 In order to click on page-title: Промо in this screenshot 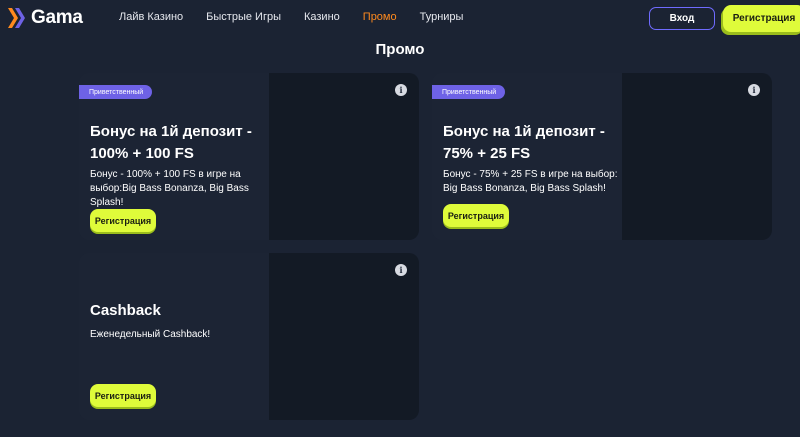, I will do `click(400, 49)`.